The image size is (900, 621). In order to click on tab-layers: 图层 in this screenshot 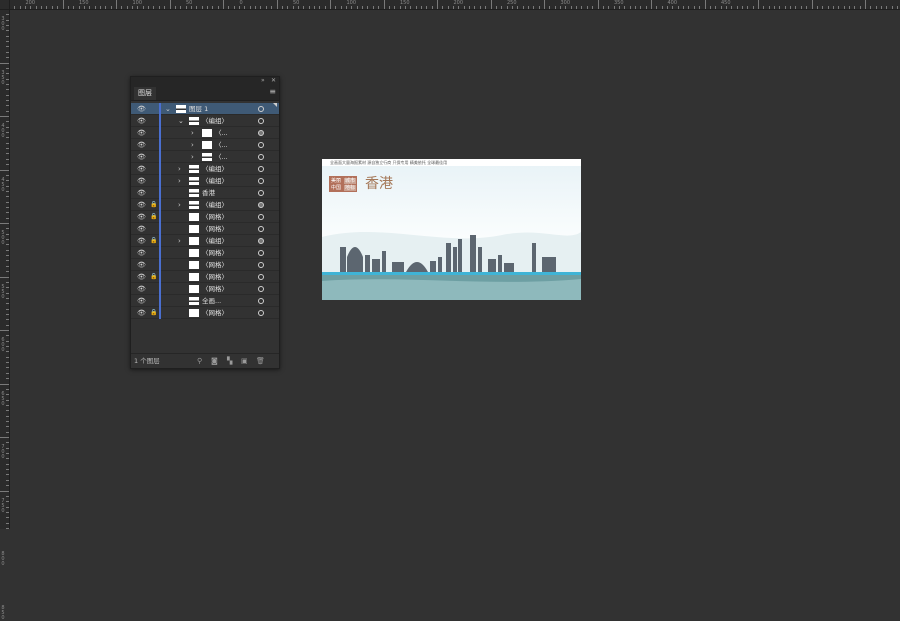, I will do `click(145, 93)`.